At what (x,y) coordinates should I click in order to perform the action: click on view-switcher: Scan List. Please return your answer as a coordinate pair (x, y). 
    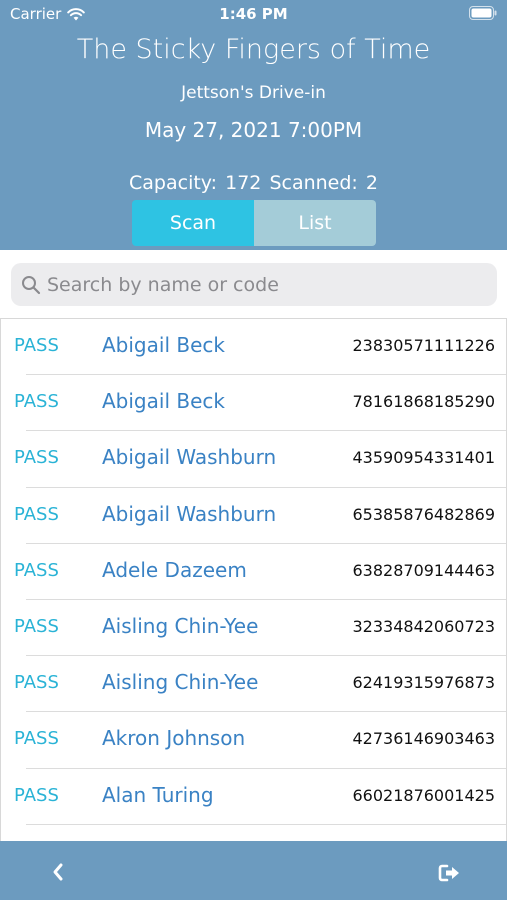
    Looking at the image, I should click on (254, 223).